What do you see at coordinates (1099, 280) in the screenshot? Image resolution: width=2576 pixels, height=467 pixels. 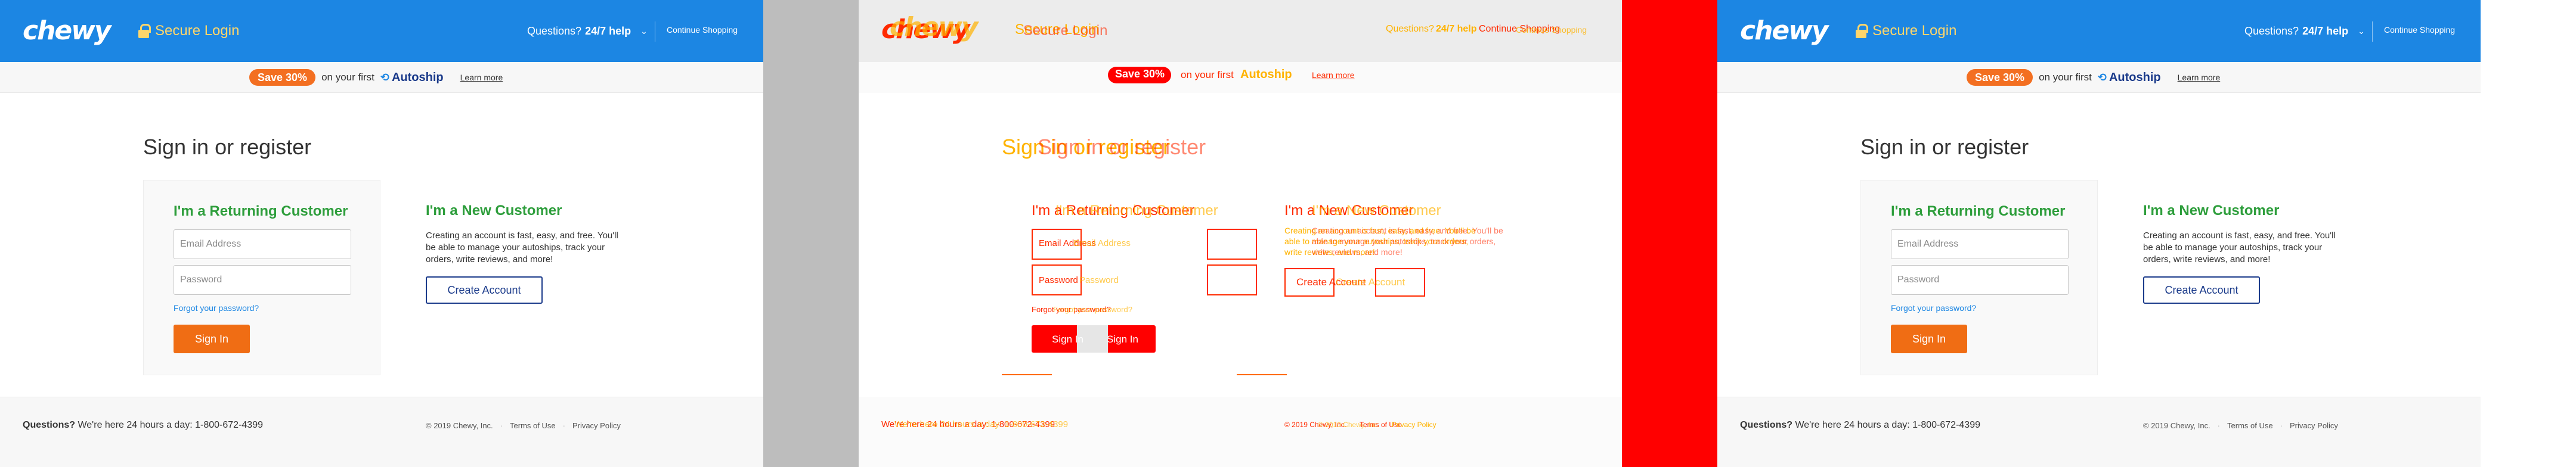 I see `diff-password-placeholder-shift: Password` at bounding box center [1099, 280].